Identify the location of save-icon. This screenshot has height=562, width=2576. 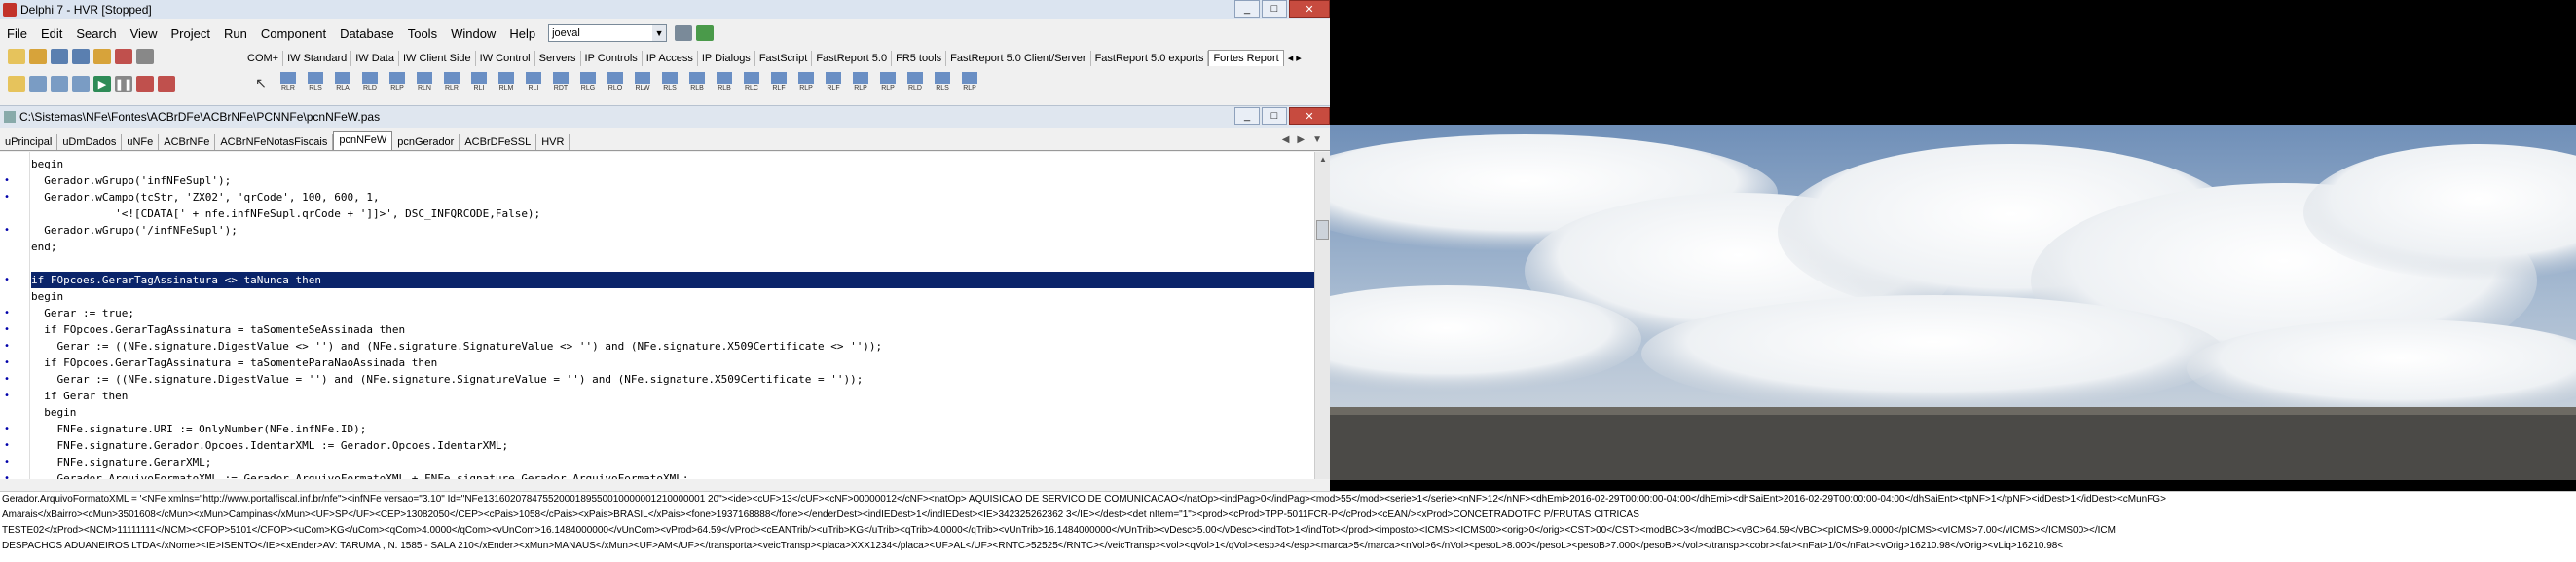
(59, 57).